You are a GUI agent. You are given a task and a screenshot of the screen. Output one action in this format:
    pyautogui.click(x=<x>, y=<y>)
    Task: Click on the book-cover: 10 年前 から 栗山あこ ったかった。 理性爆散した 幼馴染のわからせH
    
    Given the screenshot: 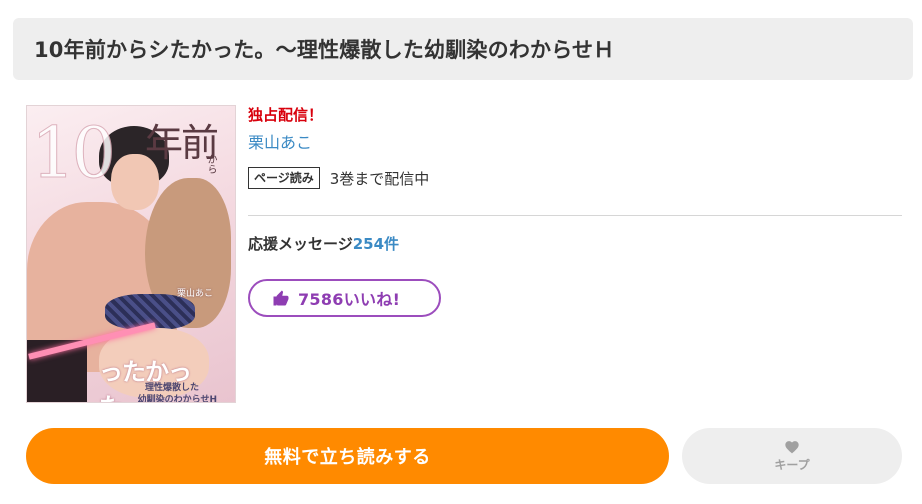 What is the action you would take?
    pyautogui.click(x=131, y=254)
    